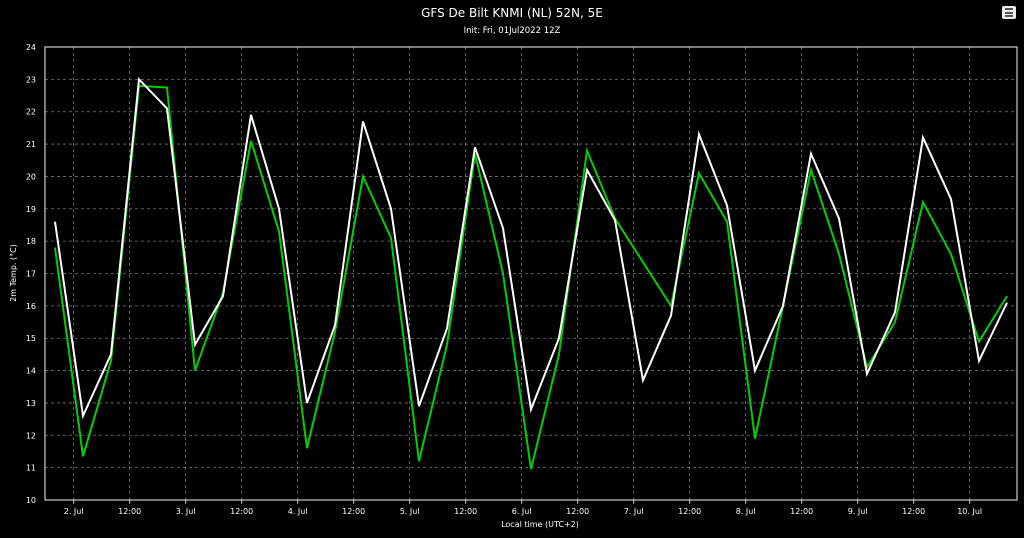 The width and height of the screenshot is (1024, 538). What do you see at coordinates (186, 511) in the screenshot?
I see `x-tick-label: 3. Jul` at bounding box center [186, 511].